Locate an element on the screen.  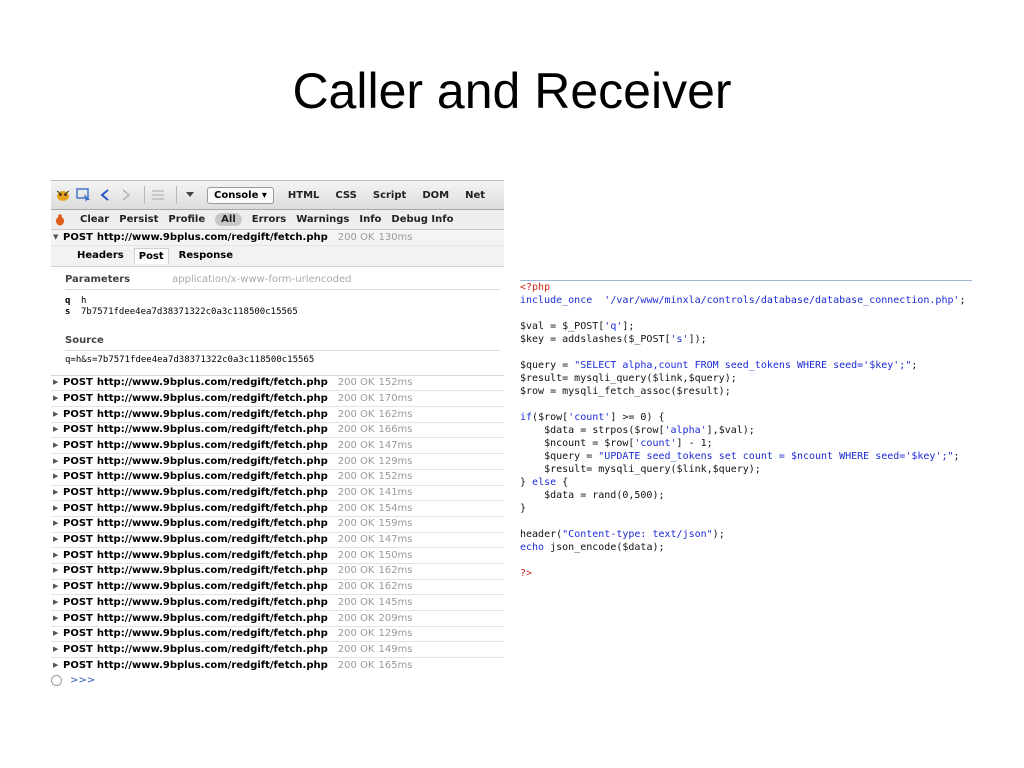
firebug-icon is located at coordinates (63, 195).